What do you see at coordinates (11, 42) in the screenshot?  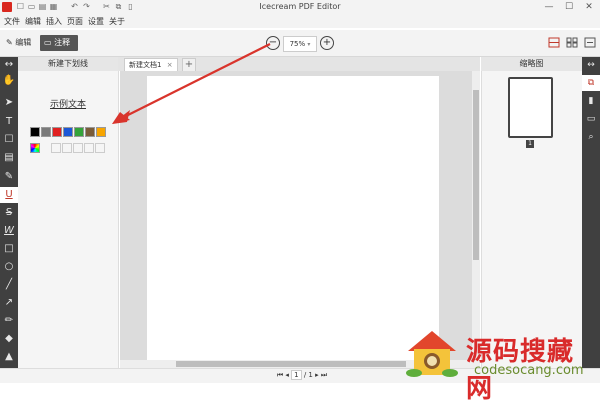 I see `pencil-icon: ✎` at bounding box center [11, 42].